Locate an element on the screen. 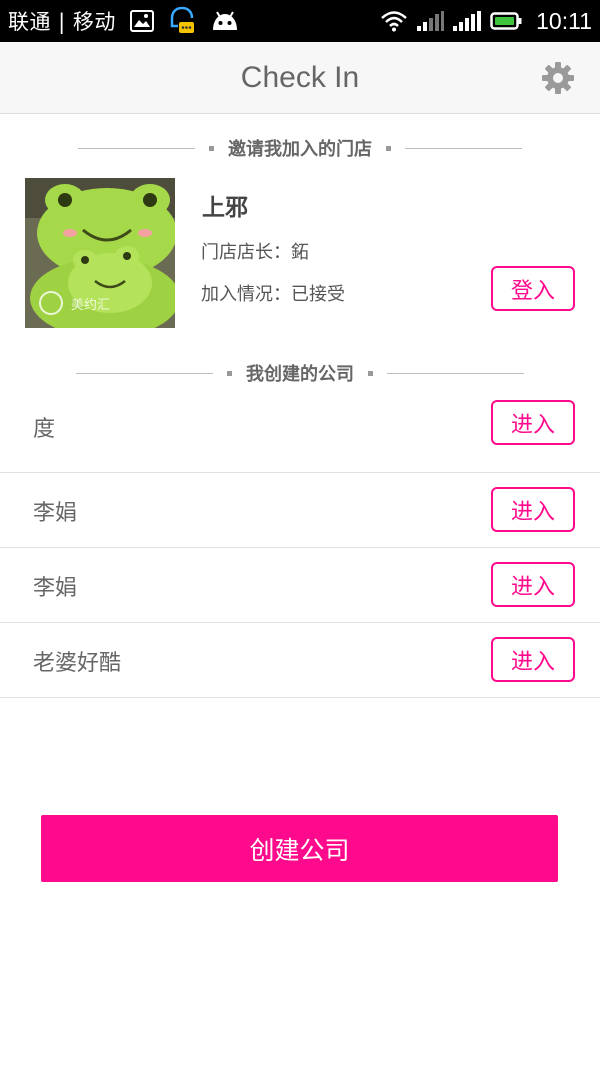 This screenshot has height=1067, width=600. created-section-label: 我创建的公司 is located at coordinates (300, 374).